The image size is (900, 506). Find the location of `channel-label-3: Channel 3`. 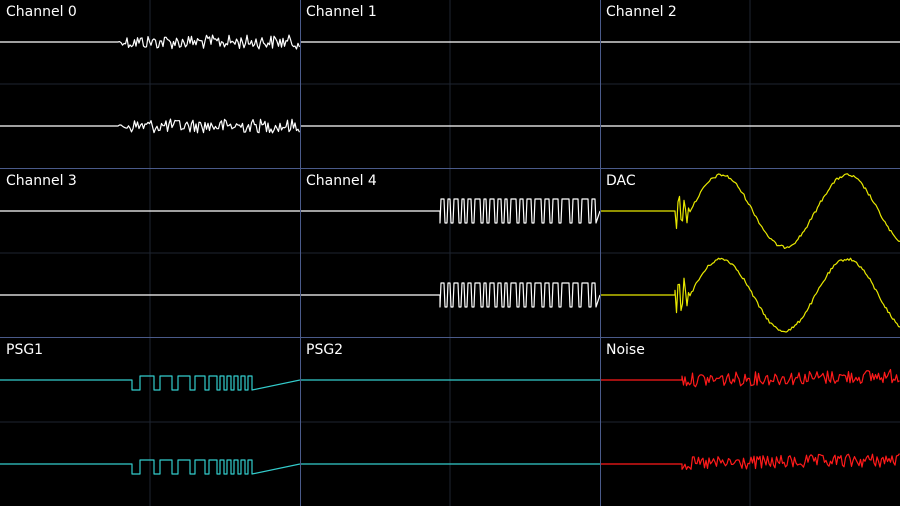

channel-label-3: Channel 3 is located at coordinates (41, 181).